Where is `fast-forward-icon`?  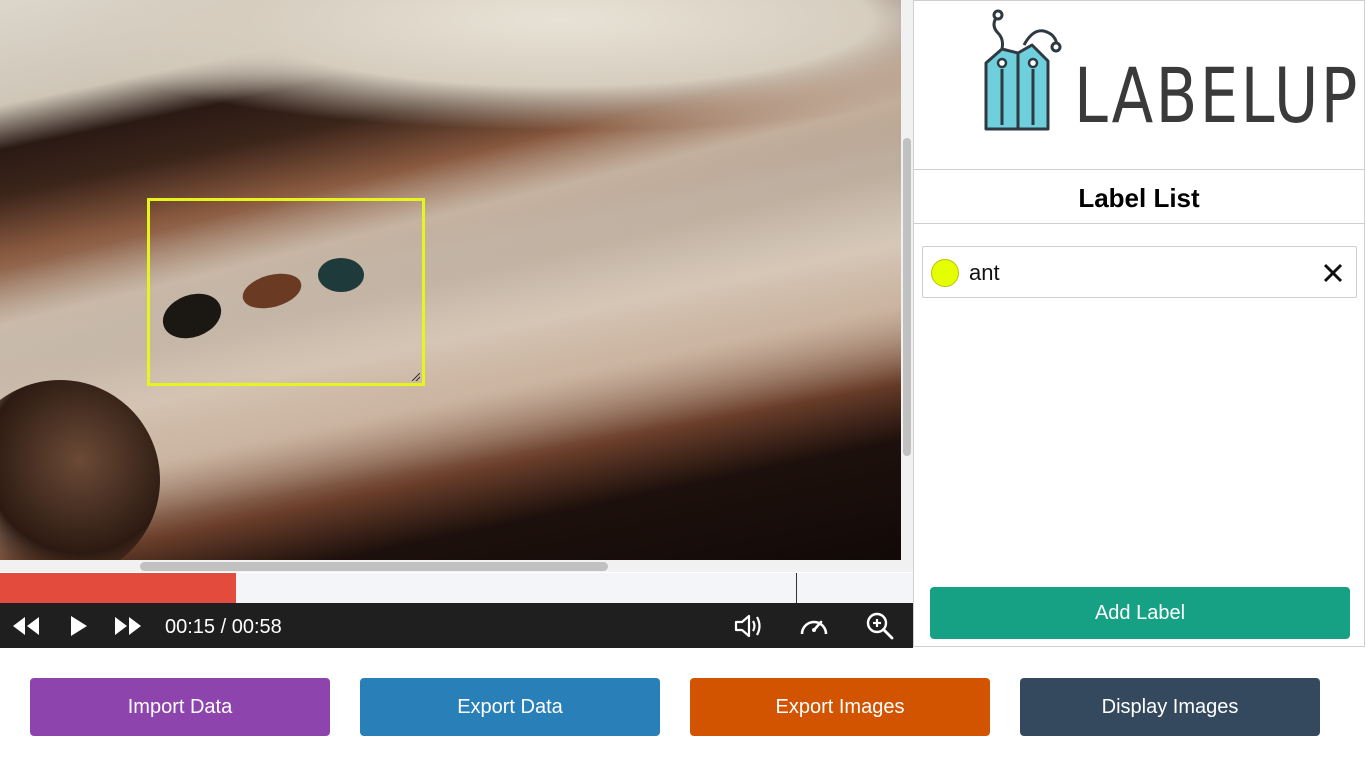
fast-forward-icon is located at coordinates (128, 626).